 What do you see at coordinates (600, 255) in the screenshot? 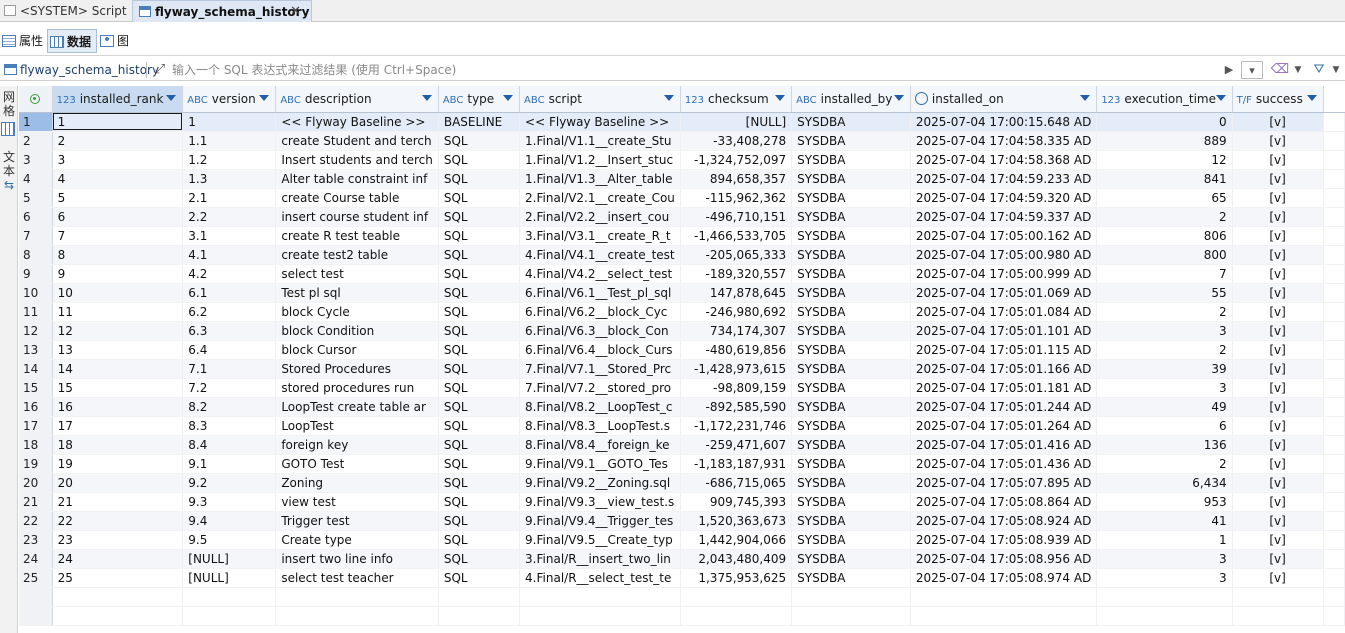
I see `cell-script: 4.Final/V4.1__create_test` at bounding box center [600, 255].